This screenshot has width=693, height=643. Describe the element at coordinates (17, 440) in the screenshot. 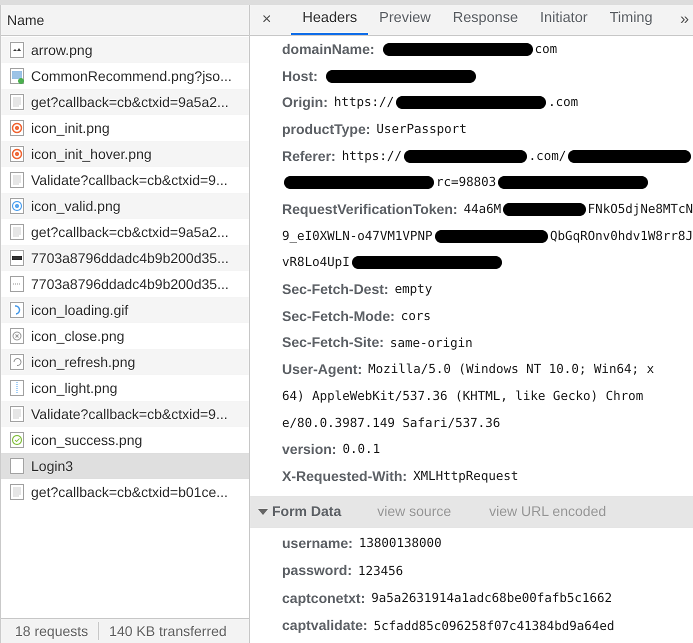

I see `check-circle-icon` at that location.